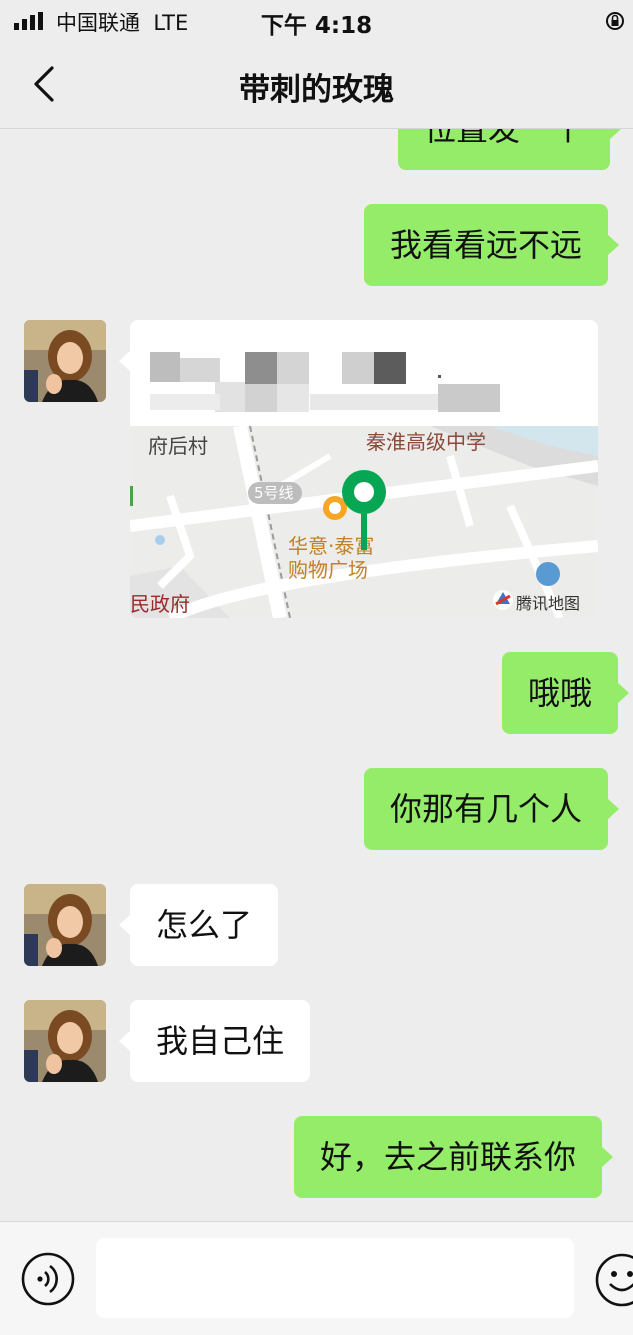  I want to click on location-map: 府后村 秦淮高级中学 5号线 华意·泰富 购物广场 民政府 腾讯地图, so click(364, 522).